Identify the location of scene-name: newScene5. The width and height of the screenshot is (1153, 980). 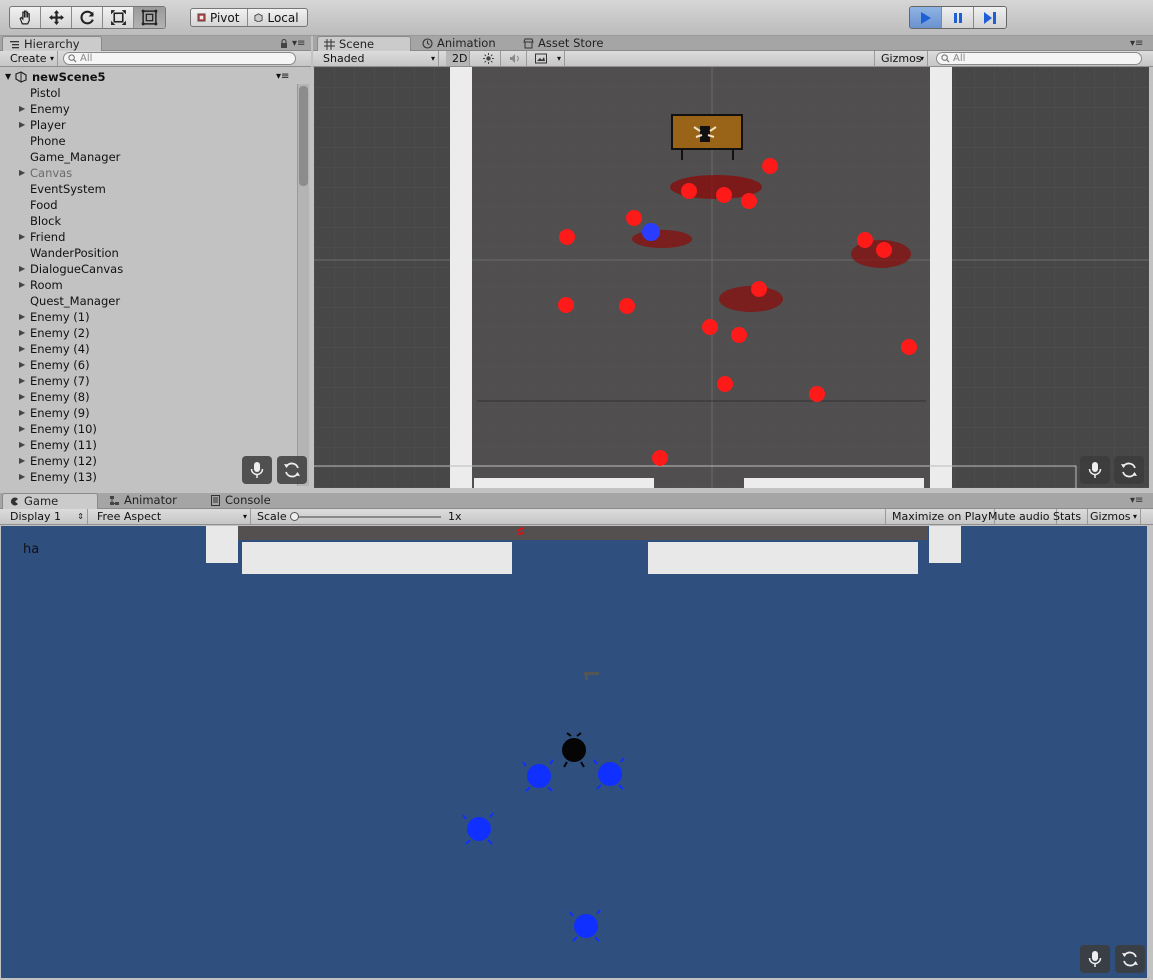
(69, 77).